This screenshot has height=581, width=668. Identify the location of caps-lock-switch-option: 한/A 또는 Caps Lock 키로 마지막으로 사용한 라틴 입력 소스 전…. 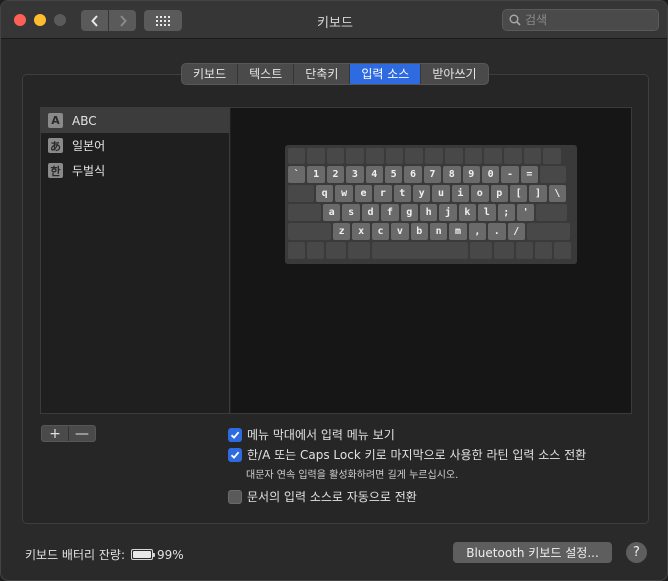
(407, 454).